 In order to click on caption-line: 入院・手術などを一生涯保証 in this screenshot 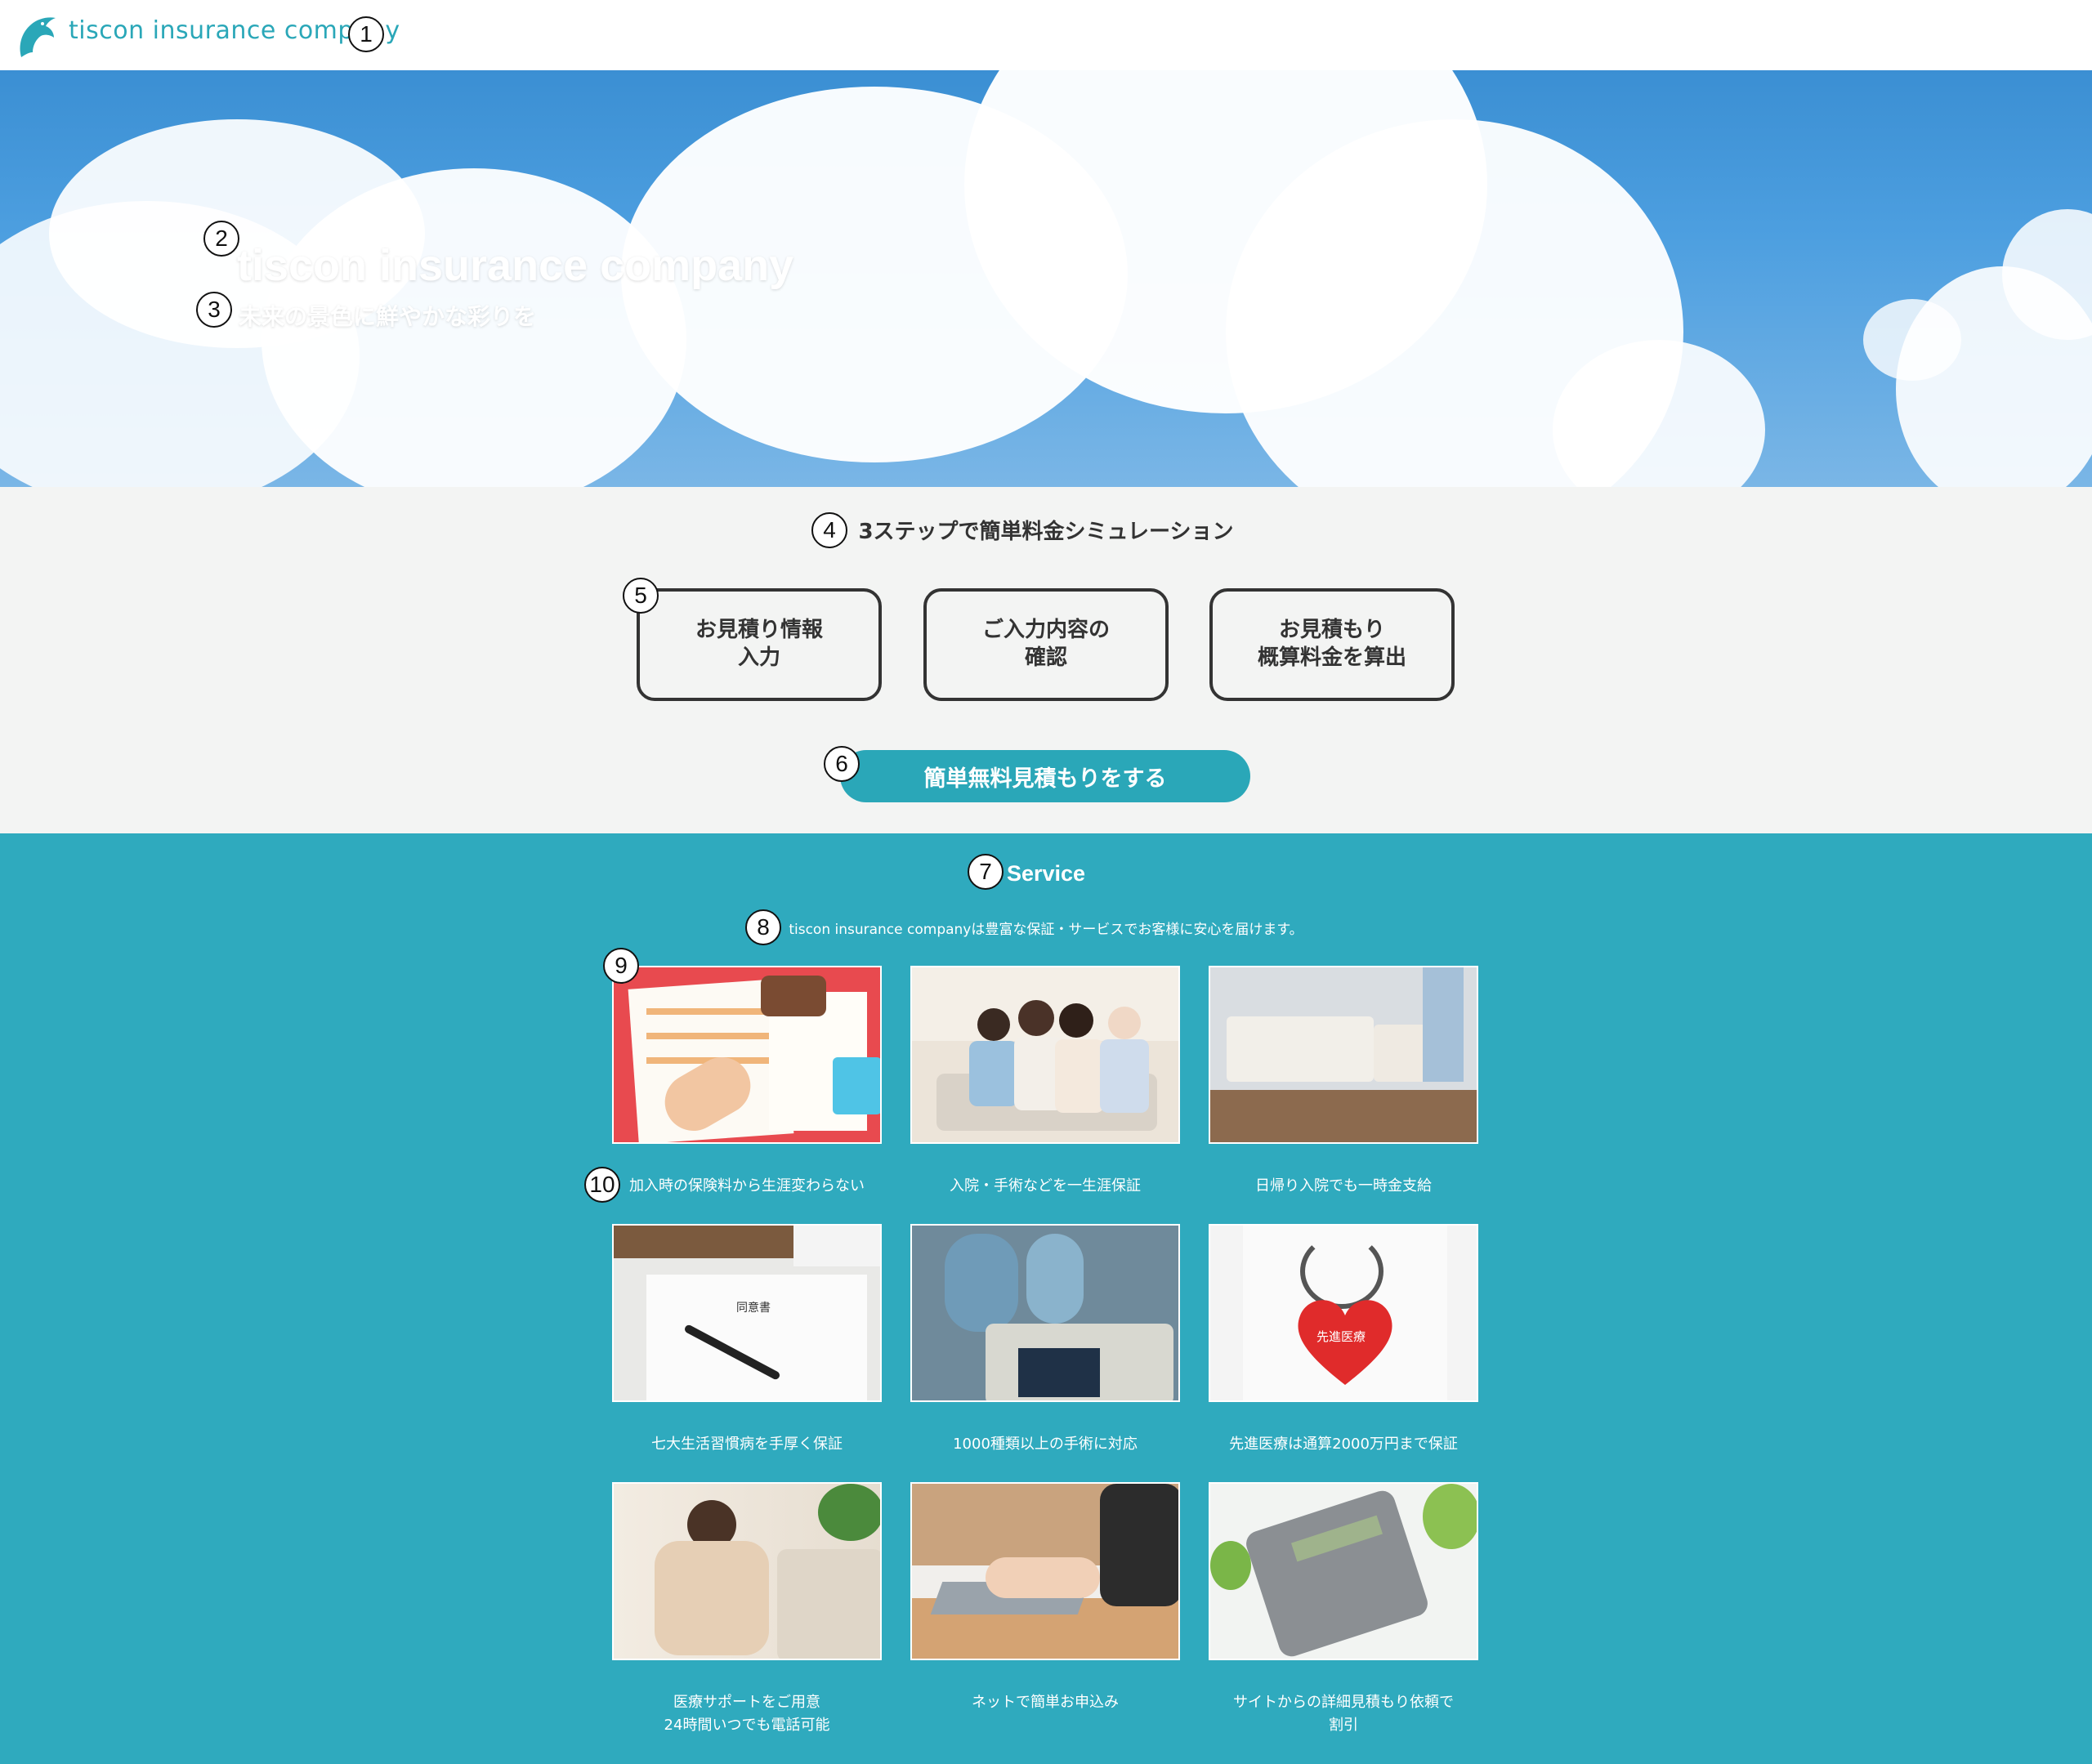, I will do `click(1045, 1186)`.